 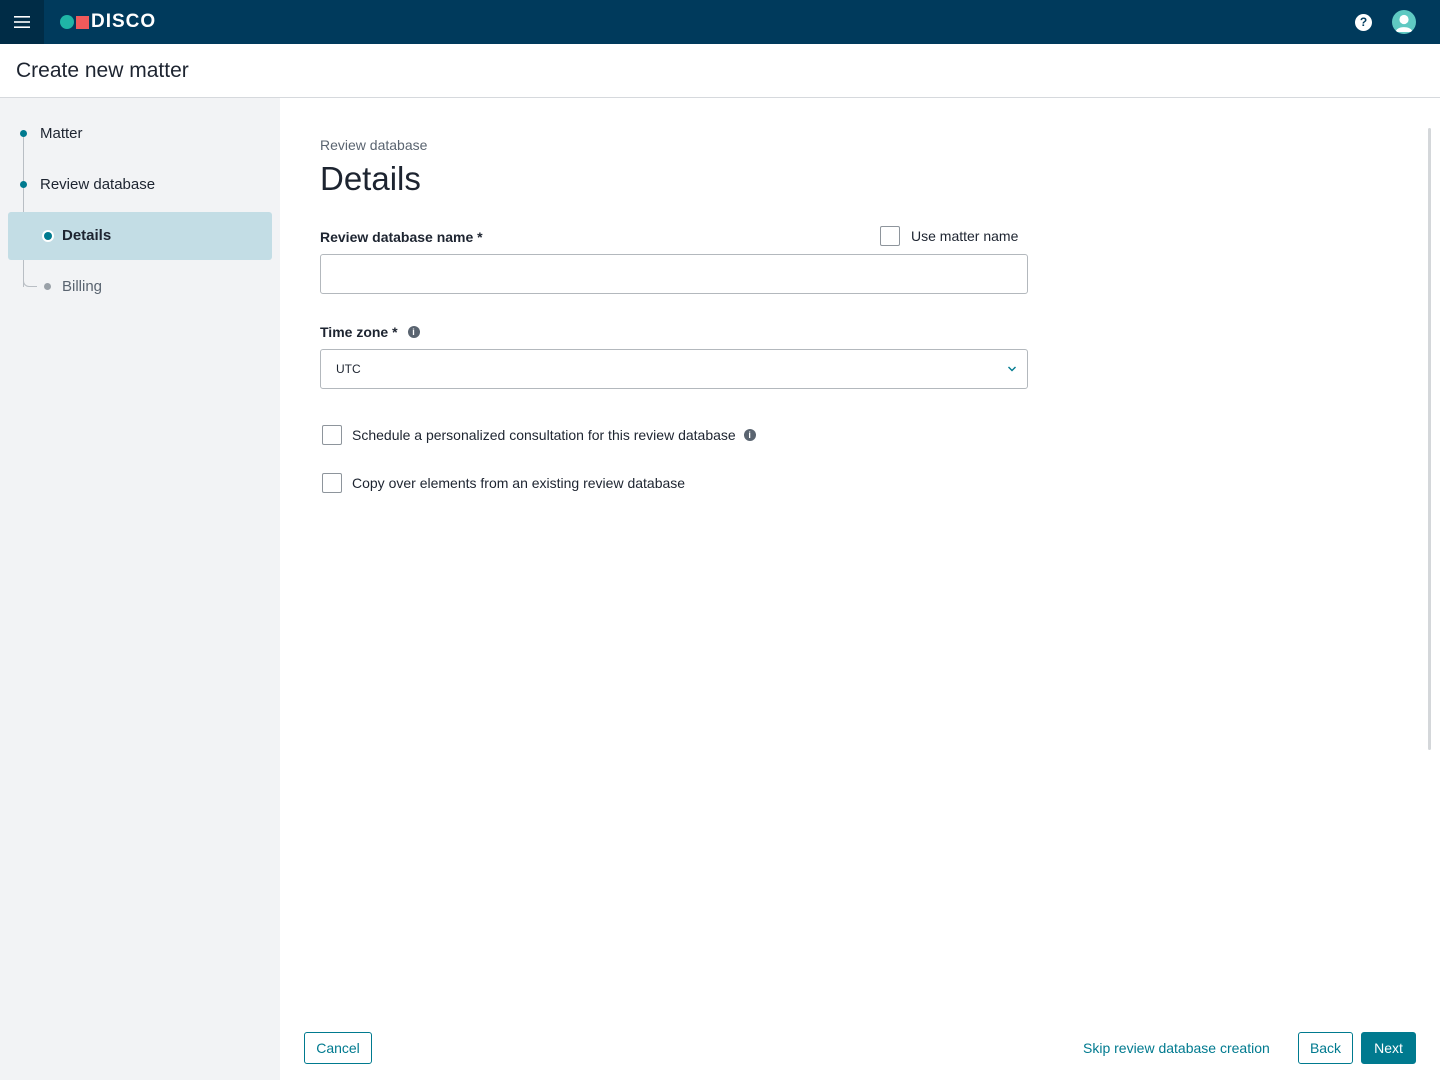 What do you see at coordinates (359, 332) in the screenshot?
I see `time-zone-label: Time zone *` at bounding box center [359, 332].